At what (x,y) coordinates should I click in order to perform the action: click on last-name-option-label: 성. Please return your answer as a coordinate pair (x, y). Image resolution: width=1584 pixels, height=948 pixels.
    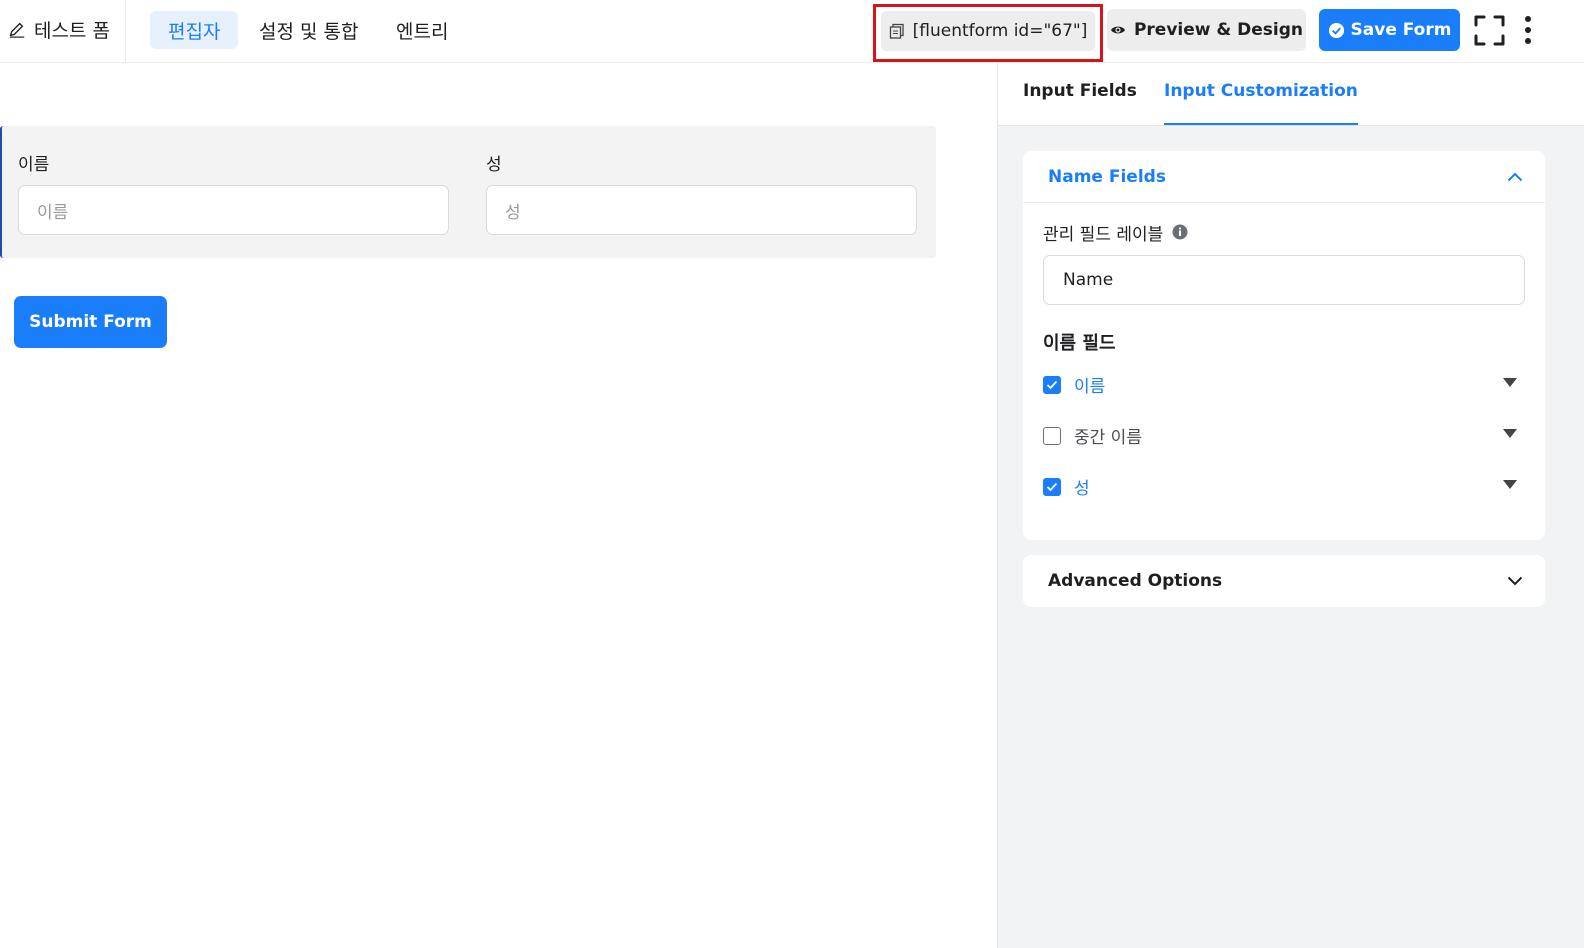
    Looking at the image, I should click on (1082, 489).